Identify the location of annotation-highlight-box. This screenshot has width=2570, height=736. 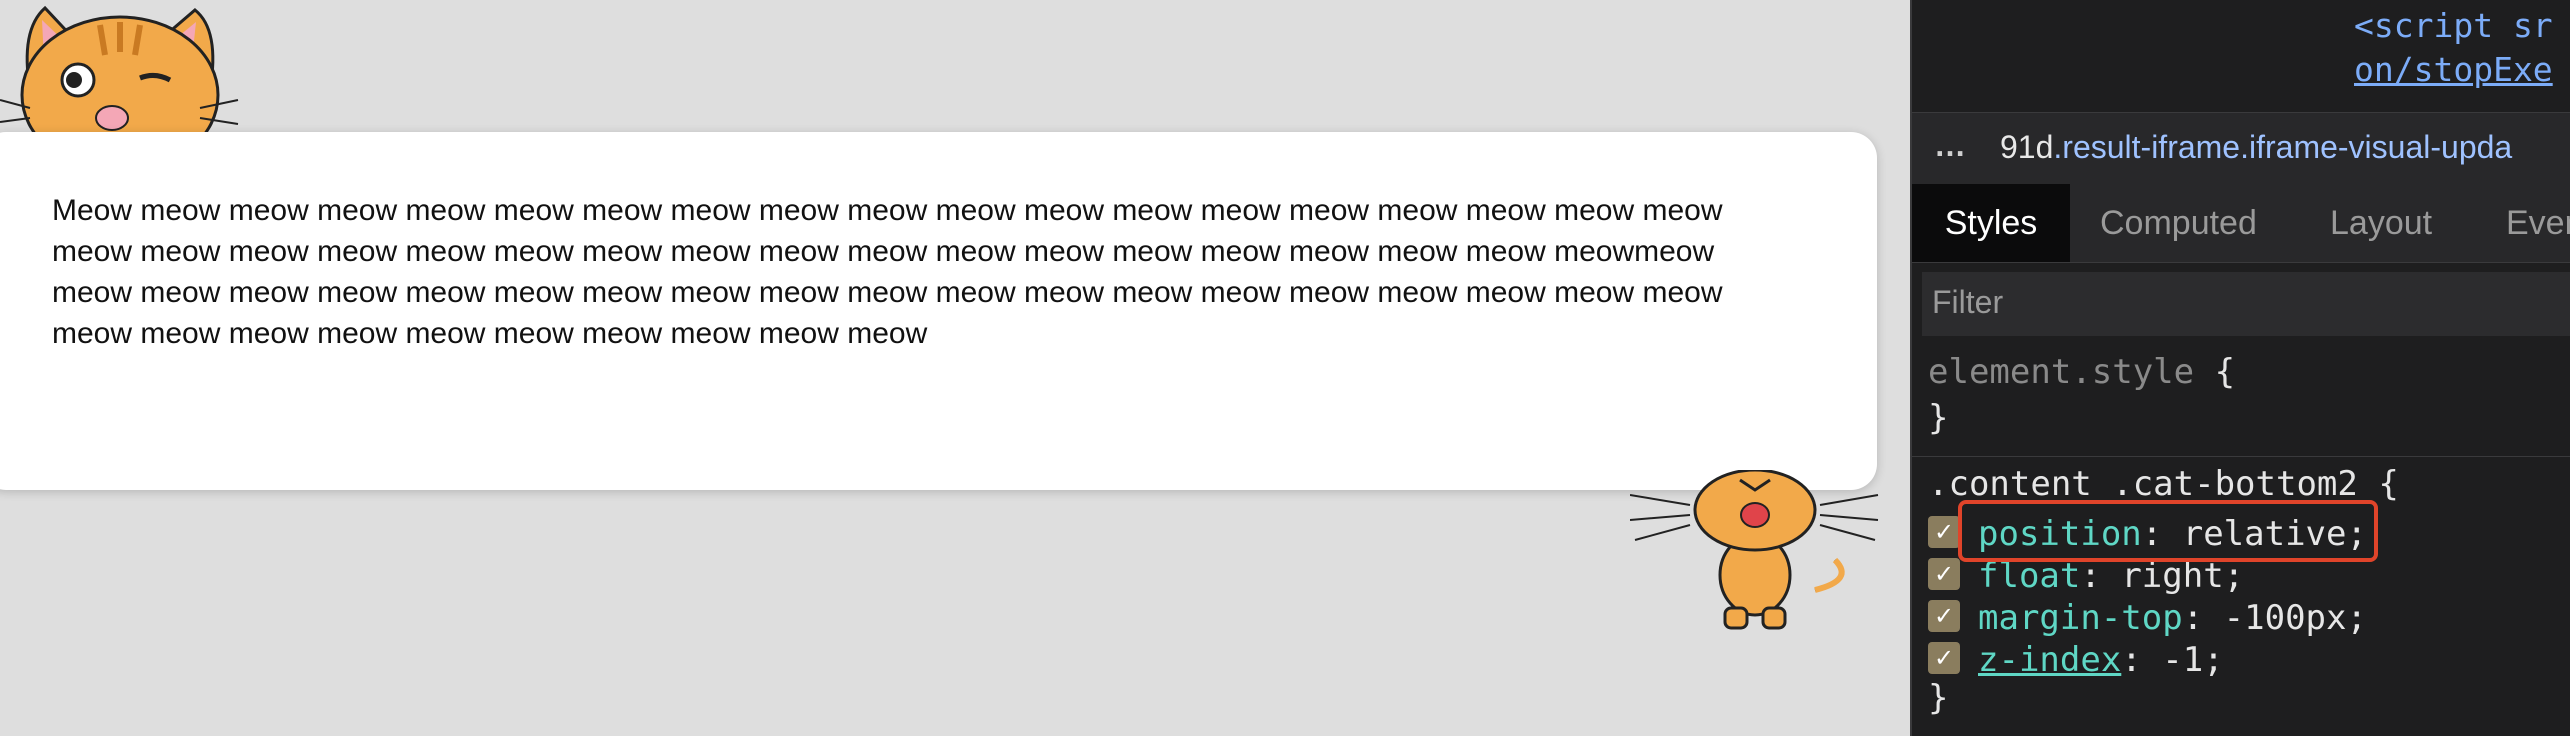
(2168, 531).